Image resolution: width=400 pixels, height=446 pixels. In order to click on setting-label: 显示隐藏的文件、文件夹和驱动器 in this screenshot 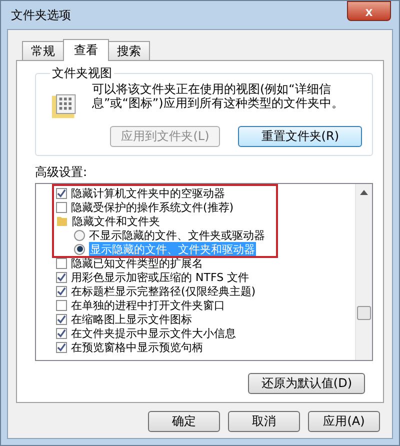, I will do `click(172, 249)`.